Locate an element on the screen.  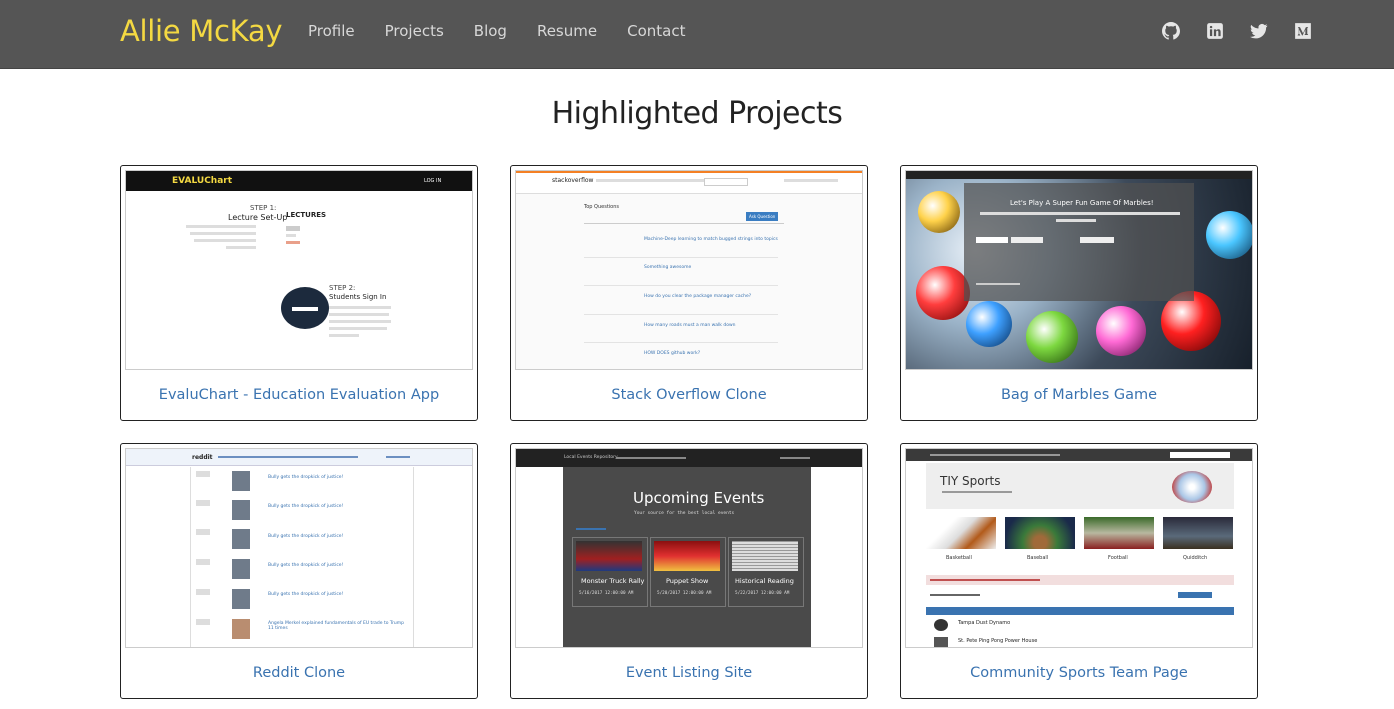
thumb-step2-title: Students Sign In is located at coordinates (358, 297).